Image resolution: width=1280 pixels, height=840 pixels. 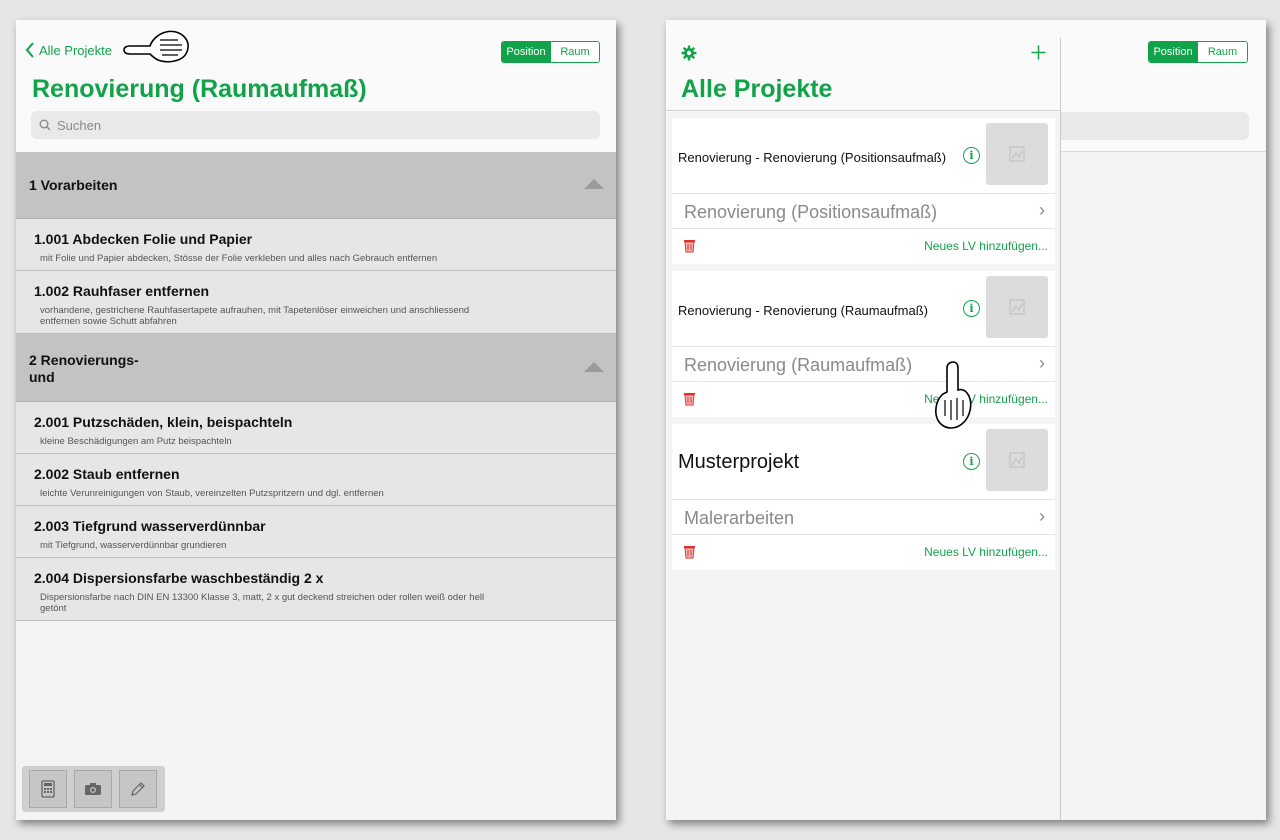 I want to click on split-divider, so click(x=1060, y=429).